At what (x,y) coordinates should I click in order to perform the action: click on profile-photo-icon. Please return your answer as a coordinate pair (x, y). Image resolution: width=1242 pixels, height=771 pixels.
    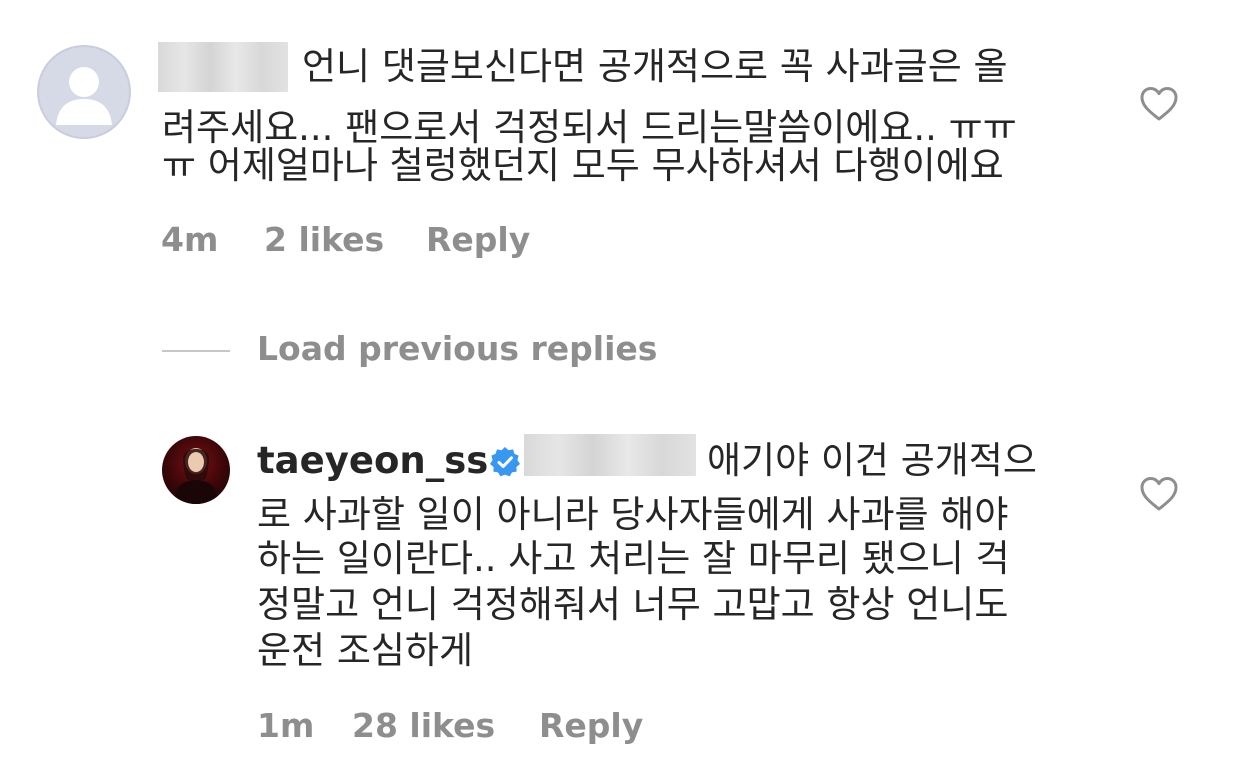
    Looking at the image, I should click on (196, 476).